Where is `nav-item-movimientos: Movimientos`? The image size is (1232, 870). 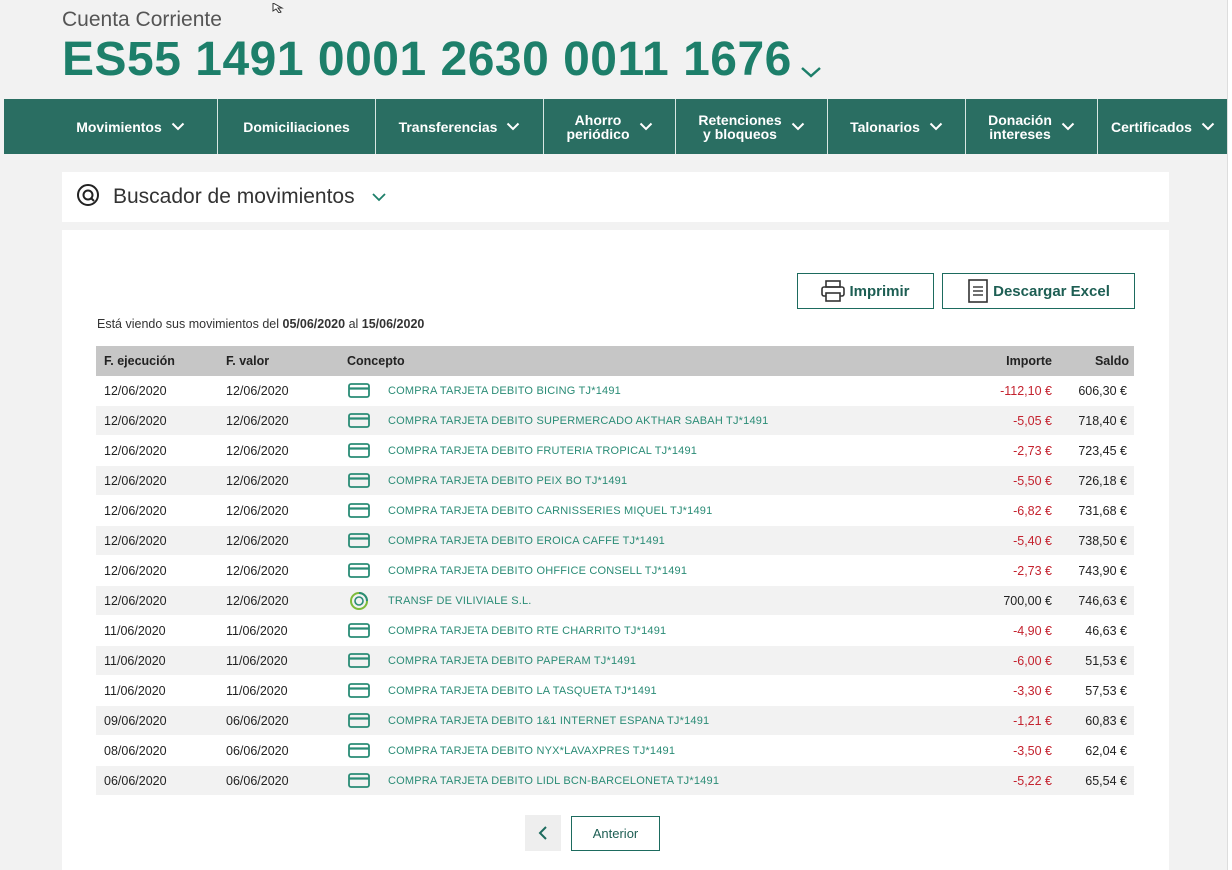 nav-item-movimientos: Movimientos is located at coordinates (111, 126).